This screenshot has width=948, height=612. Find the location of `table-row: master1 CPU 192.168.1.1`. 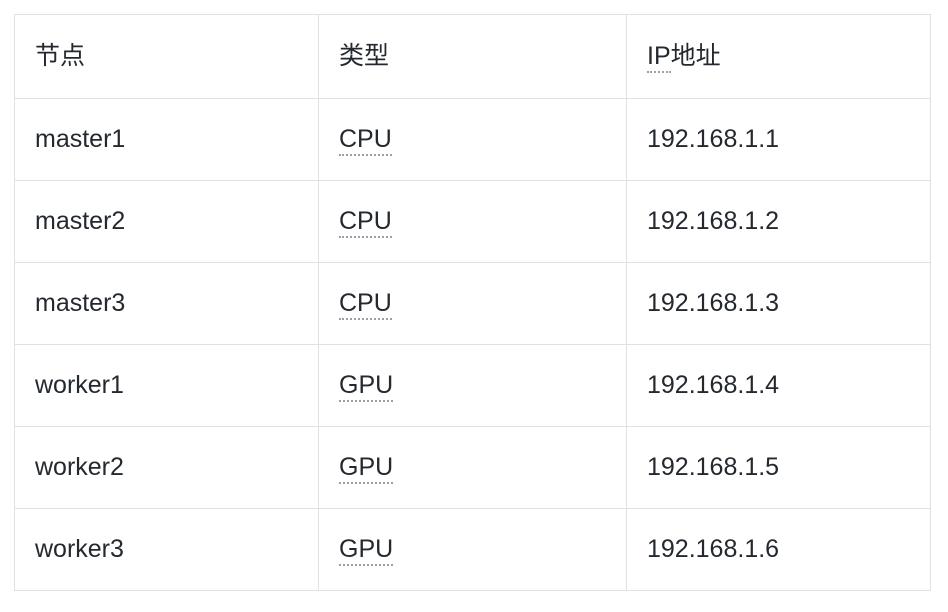

table-row: master1 CPU 192.168.1.1 is located at coordinates (472, 139).